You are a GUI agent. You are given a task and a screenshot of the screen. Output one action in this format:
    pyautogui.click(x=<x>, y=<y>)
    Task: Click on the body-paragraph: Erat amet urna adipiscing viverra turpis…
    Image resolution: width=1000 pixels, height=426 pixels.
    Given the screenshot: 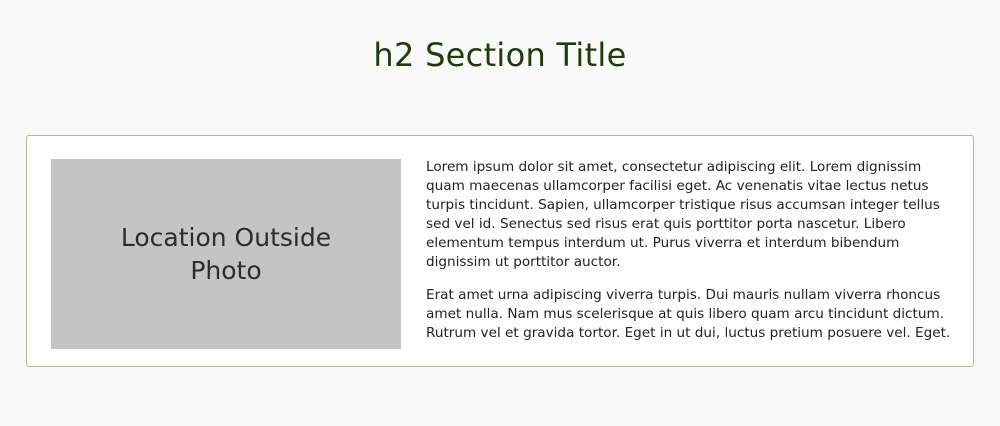 What is the action you would take?
    pyautogui.click(x=688, y=314)
    